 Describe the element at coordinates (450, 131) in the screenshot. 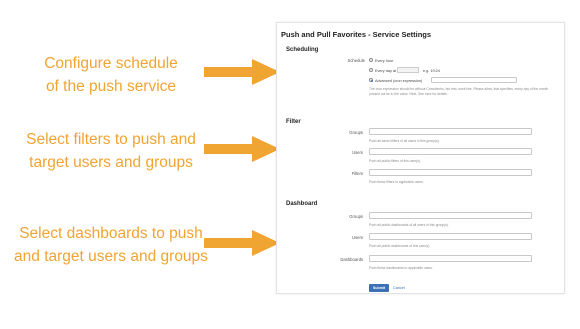

I see `filter-groups-input` at that location.